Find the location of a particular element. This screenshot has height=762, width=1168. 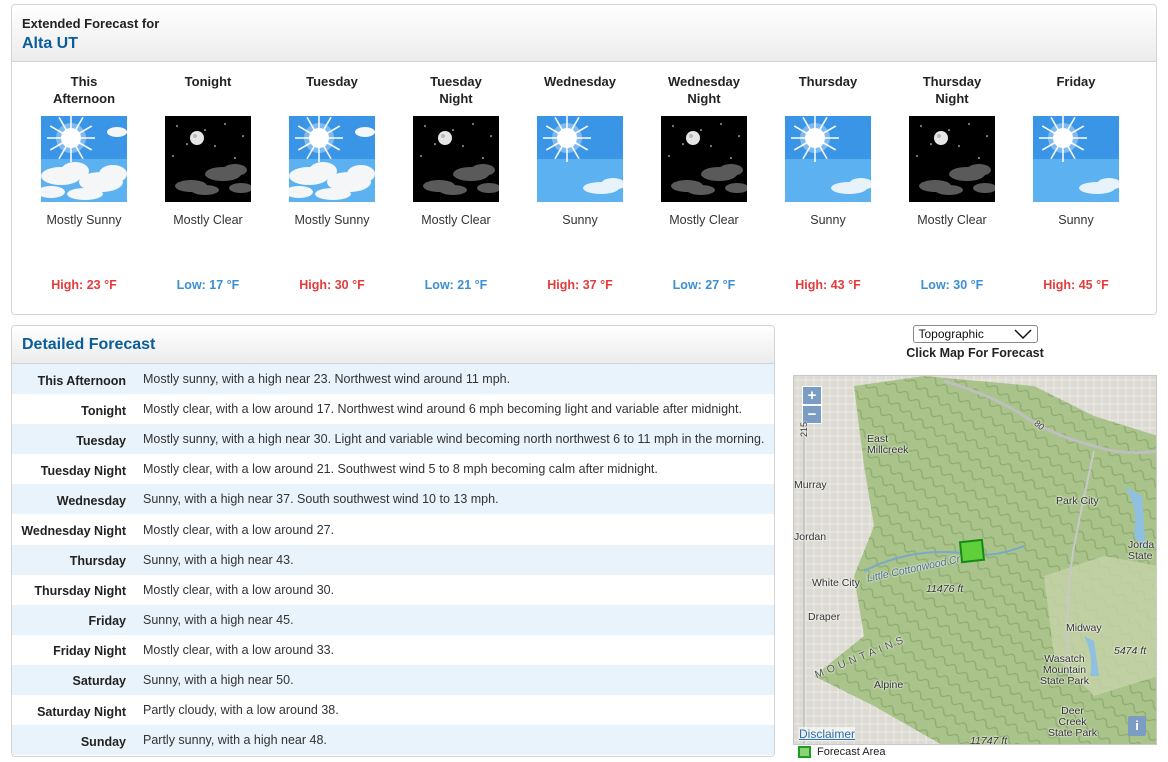

row-forecast-text: Partly cloudy, with a low around 38. is located at coordinates (241, 710).